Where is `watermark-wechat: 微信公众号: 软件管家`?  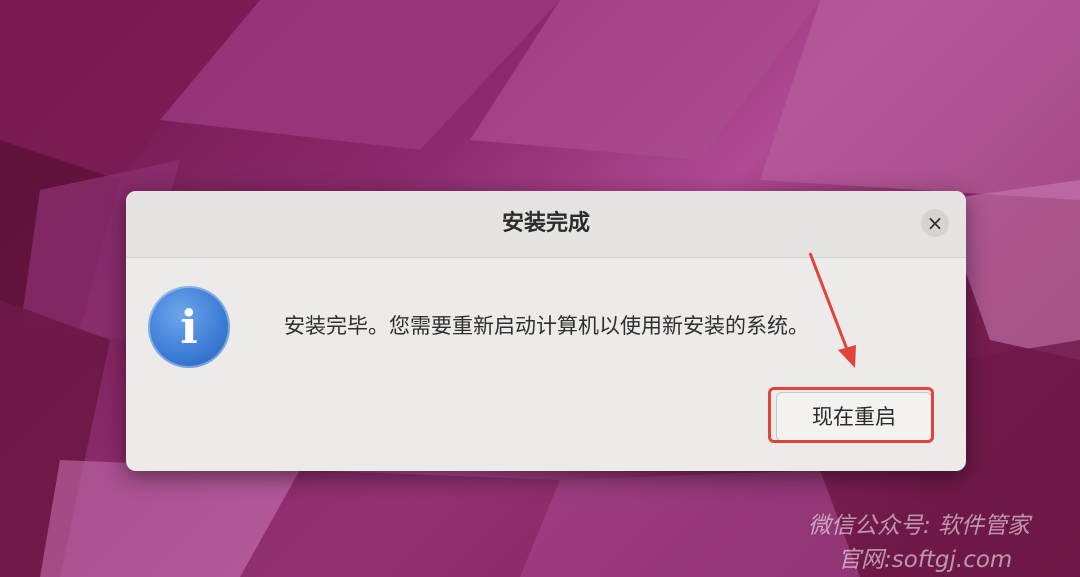 watermark-wechat: 微信公众号: 软件管家 is located at coordinates (919, 526).